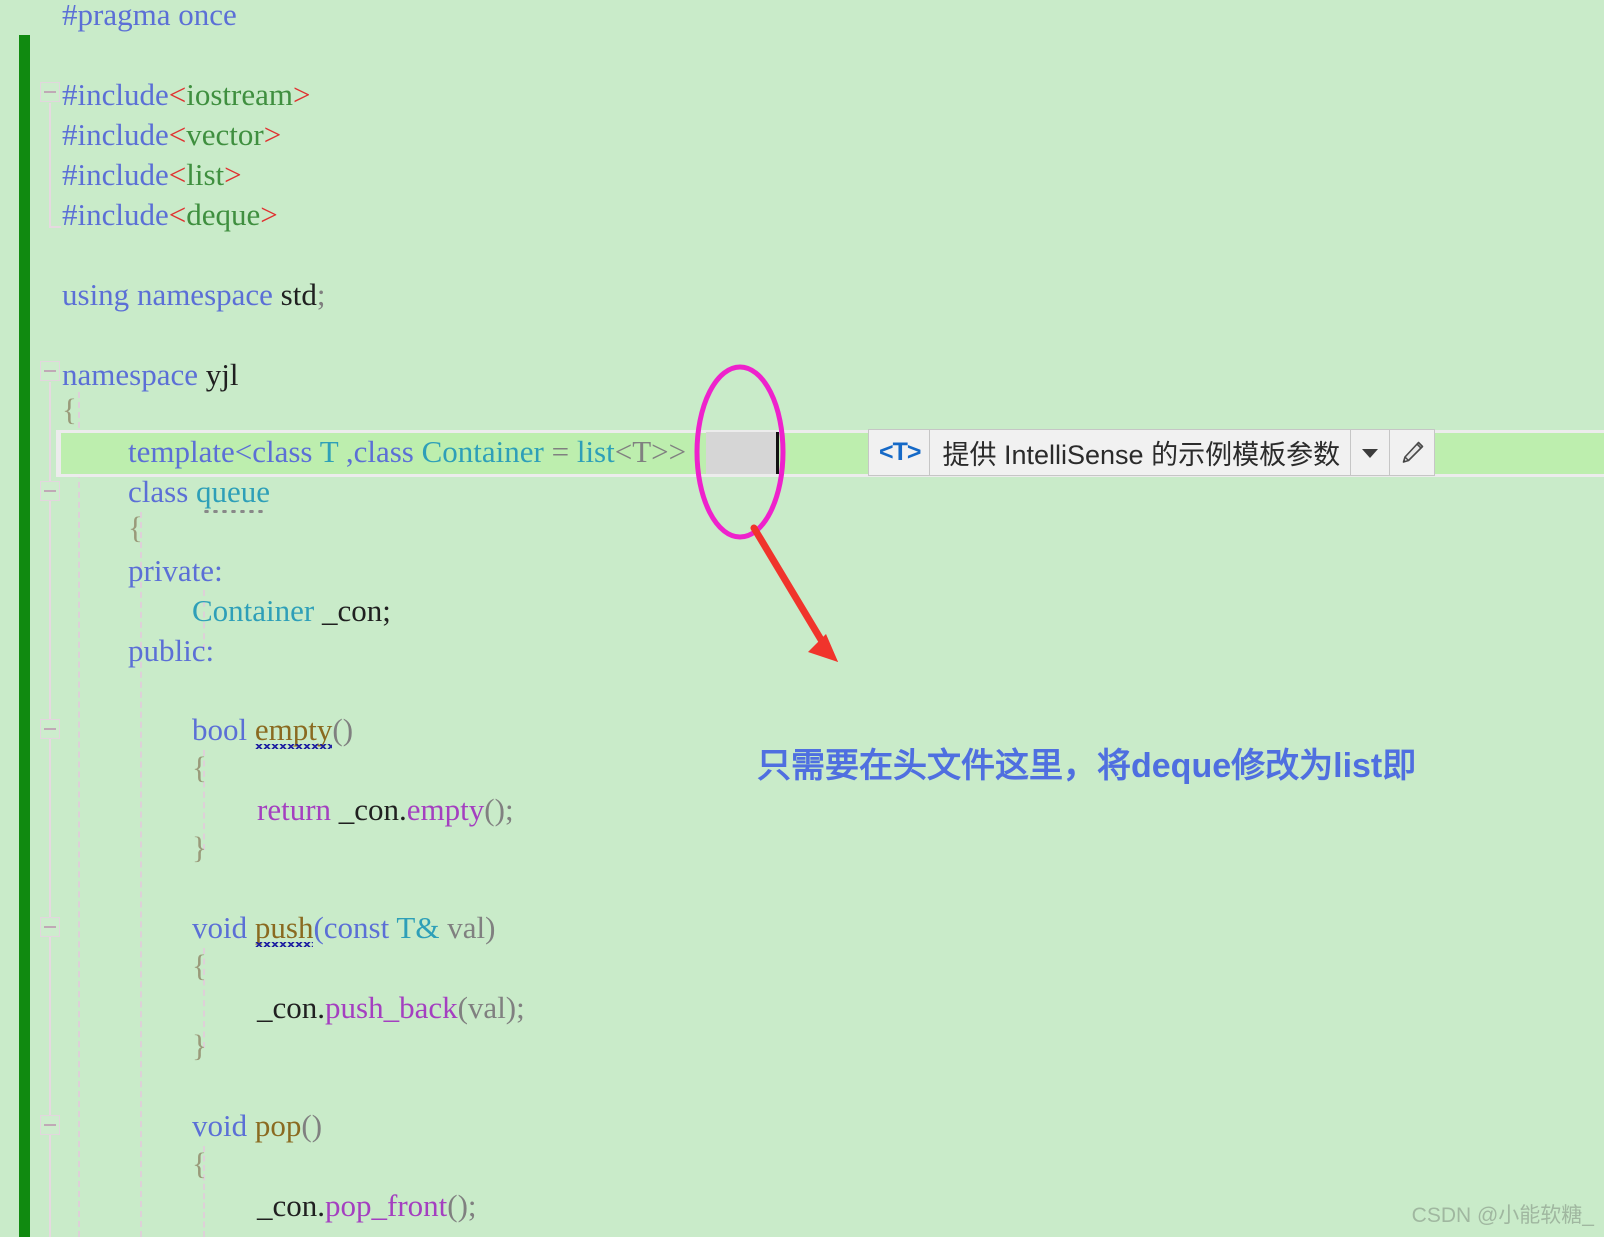  What do you see at coordinates (1087, 766) in the screenshot?
I see `annotation-note: 只需要在头文件这里，将deque修改为list即` at bounding box center [1087, 766].